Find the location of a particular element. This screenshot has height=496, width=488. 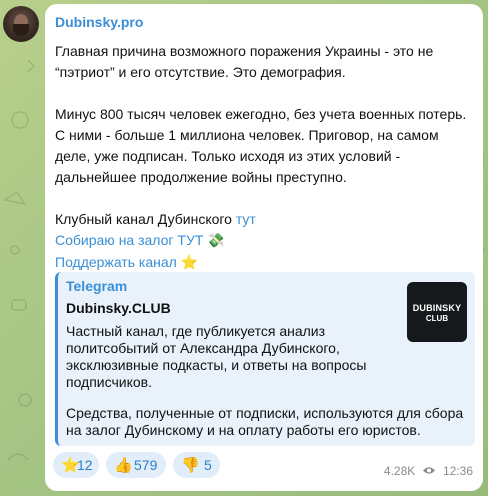

channel-name: Dubinsky.pro is located at coordinates (99, 22).